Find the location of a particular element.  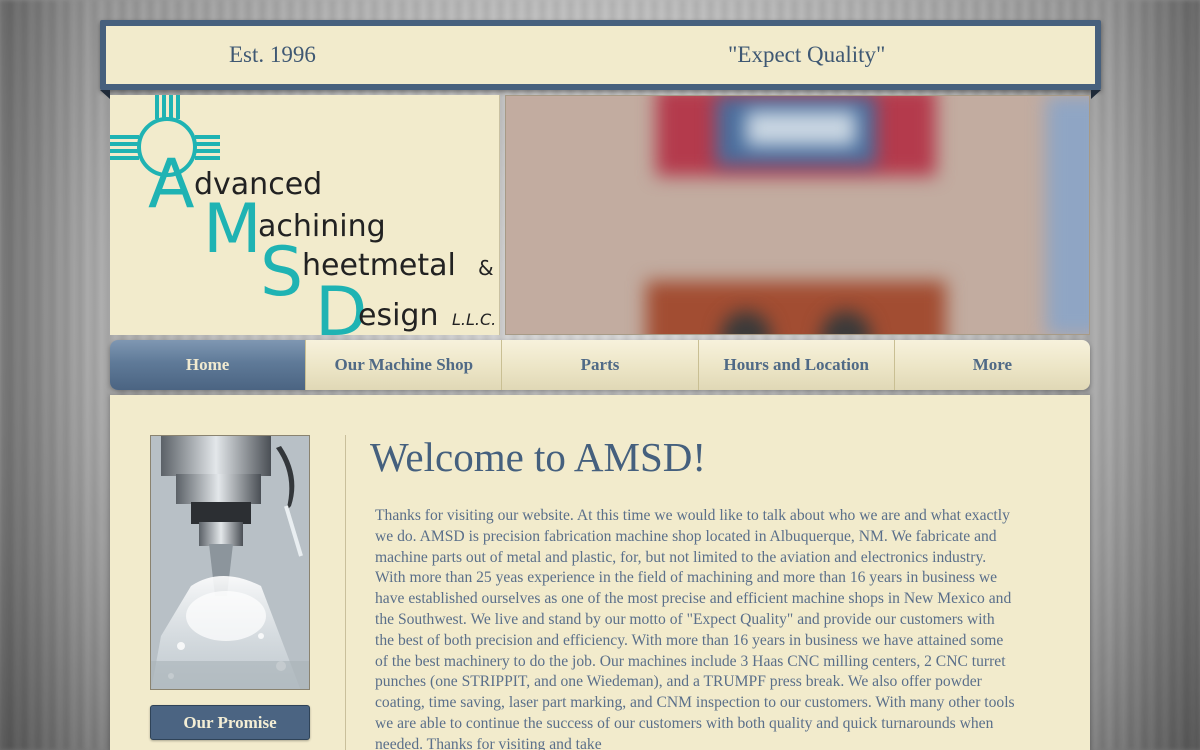

nav-hours-and-location: Hours and Location is located at coordinates (795, 365).